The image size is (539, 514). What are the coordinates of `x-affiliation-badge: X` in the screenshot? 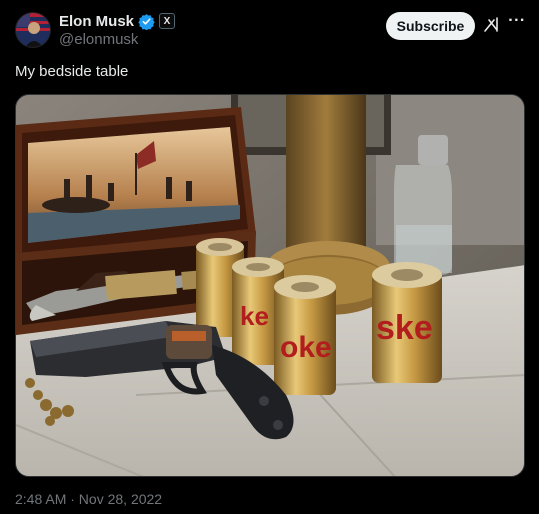 It's located at (167, 21).